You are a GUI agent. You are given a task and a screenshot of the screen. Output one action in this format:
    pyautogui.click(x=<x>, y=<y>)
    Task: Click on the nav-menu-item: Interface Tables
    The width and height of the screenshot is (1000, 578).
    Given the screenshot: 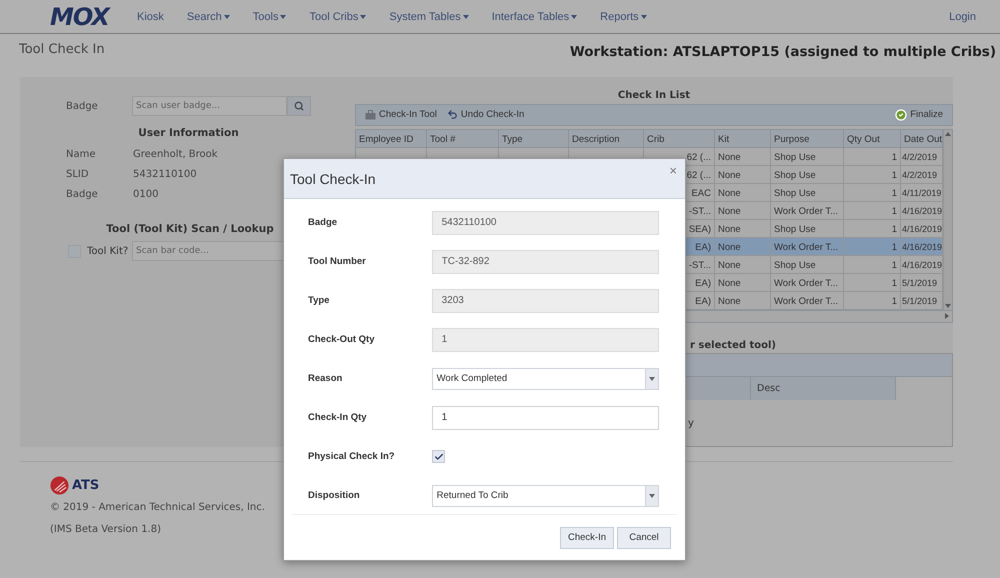 What is the action you would take?
    pyautogui.click(x=535, y=16)
    